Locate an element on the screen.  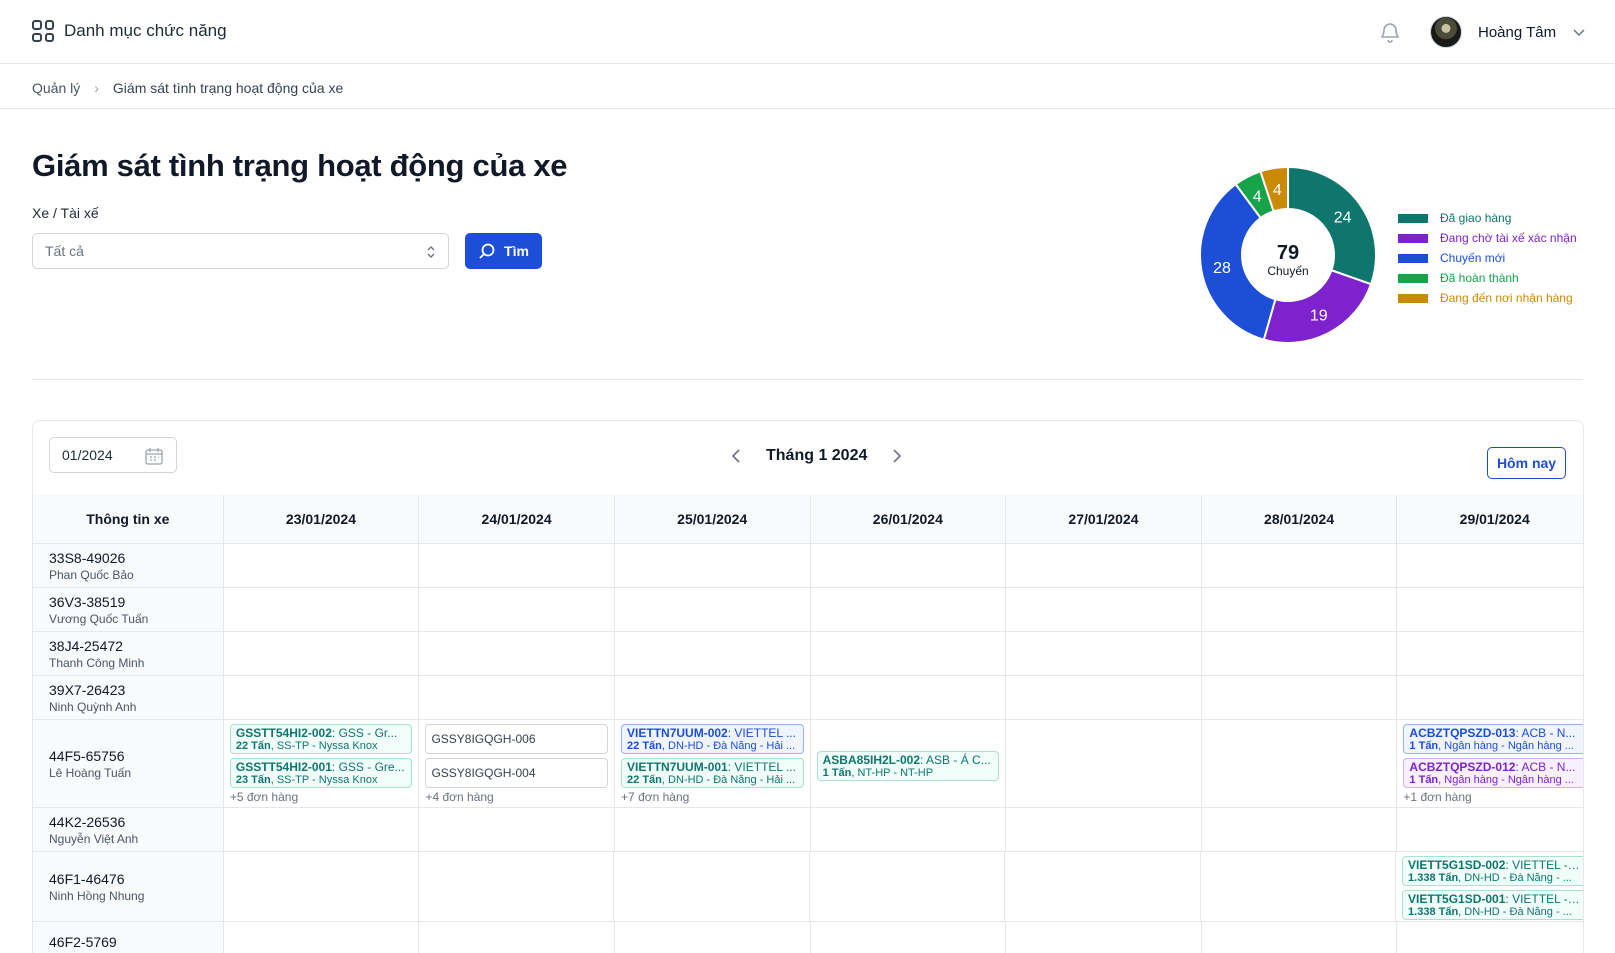
day-cell: GSSY8IGQGH-006 GSSY8IGQGH-004 +4 đơn hàng is located at coordinates (517, 763).